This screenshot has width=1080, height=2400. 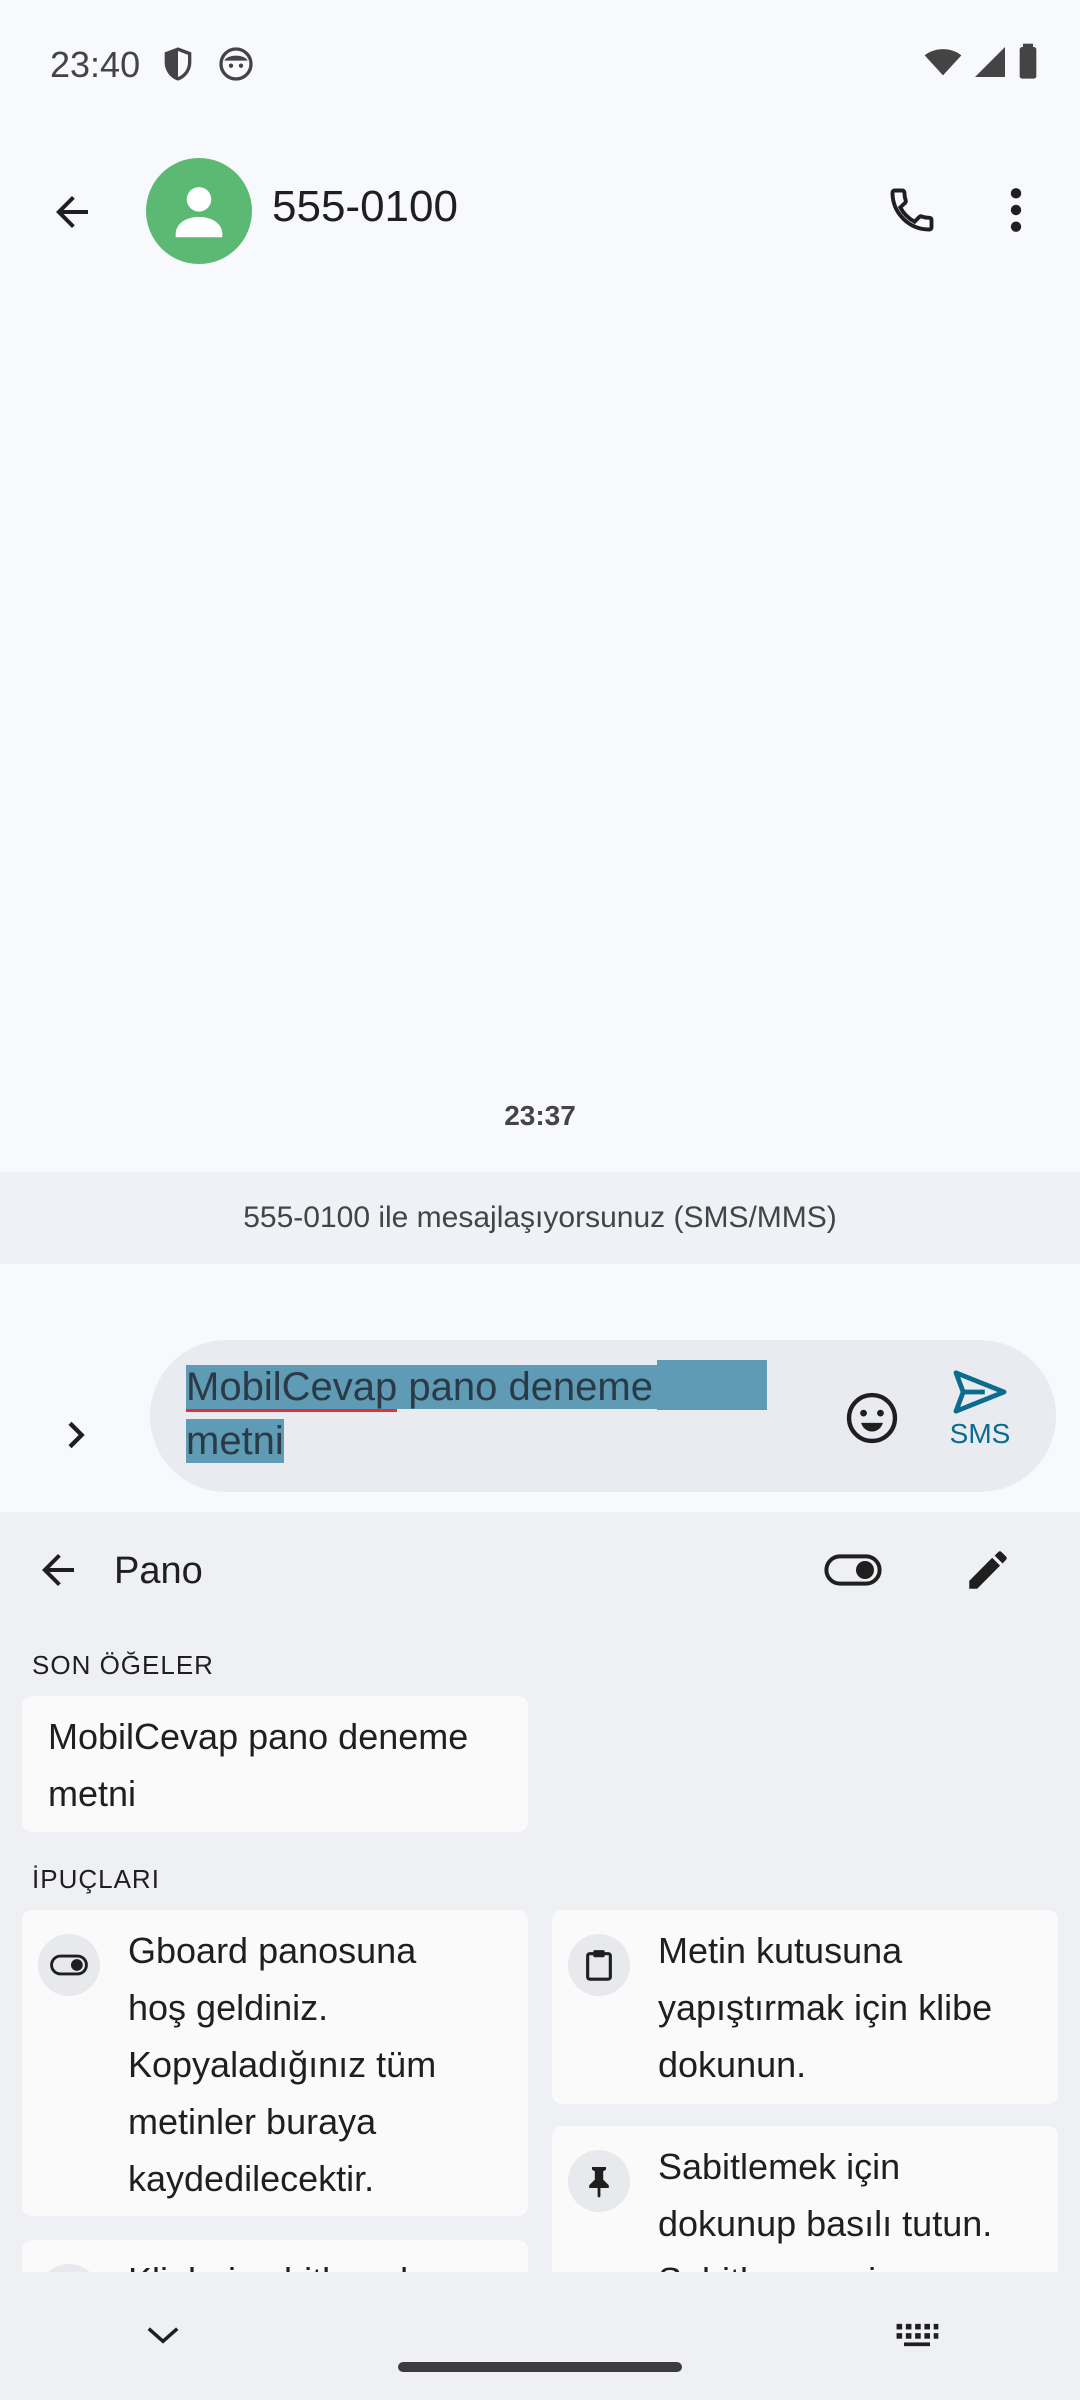 I want to click on tip1-line: Kopyaladığınız tüm, so click(x=282, y=2064).